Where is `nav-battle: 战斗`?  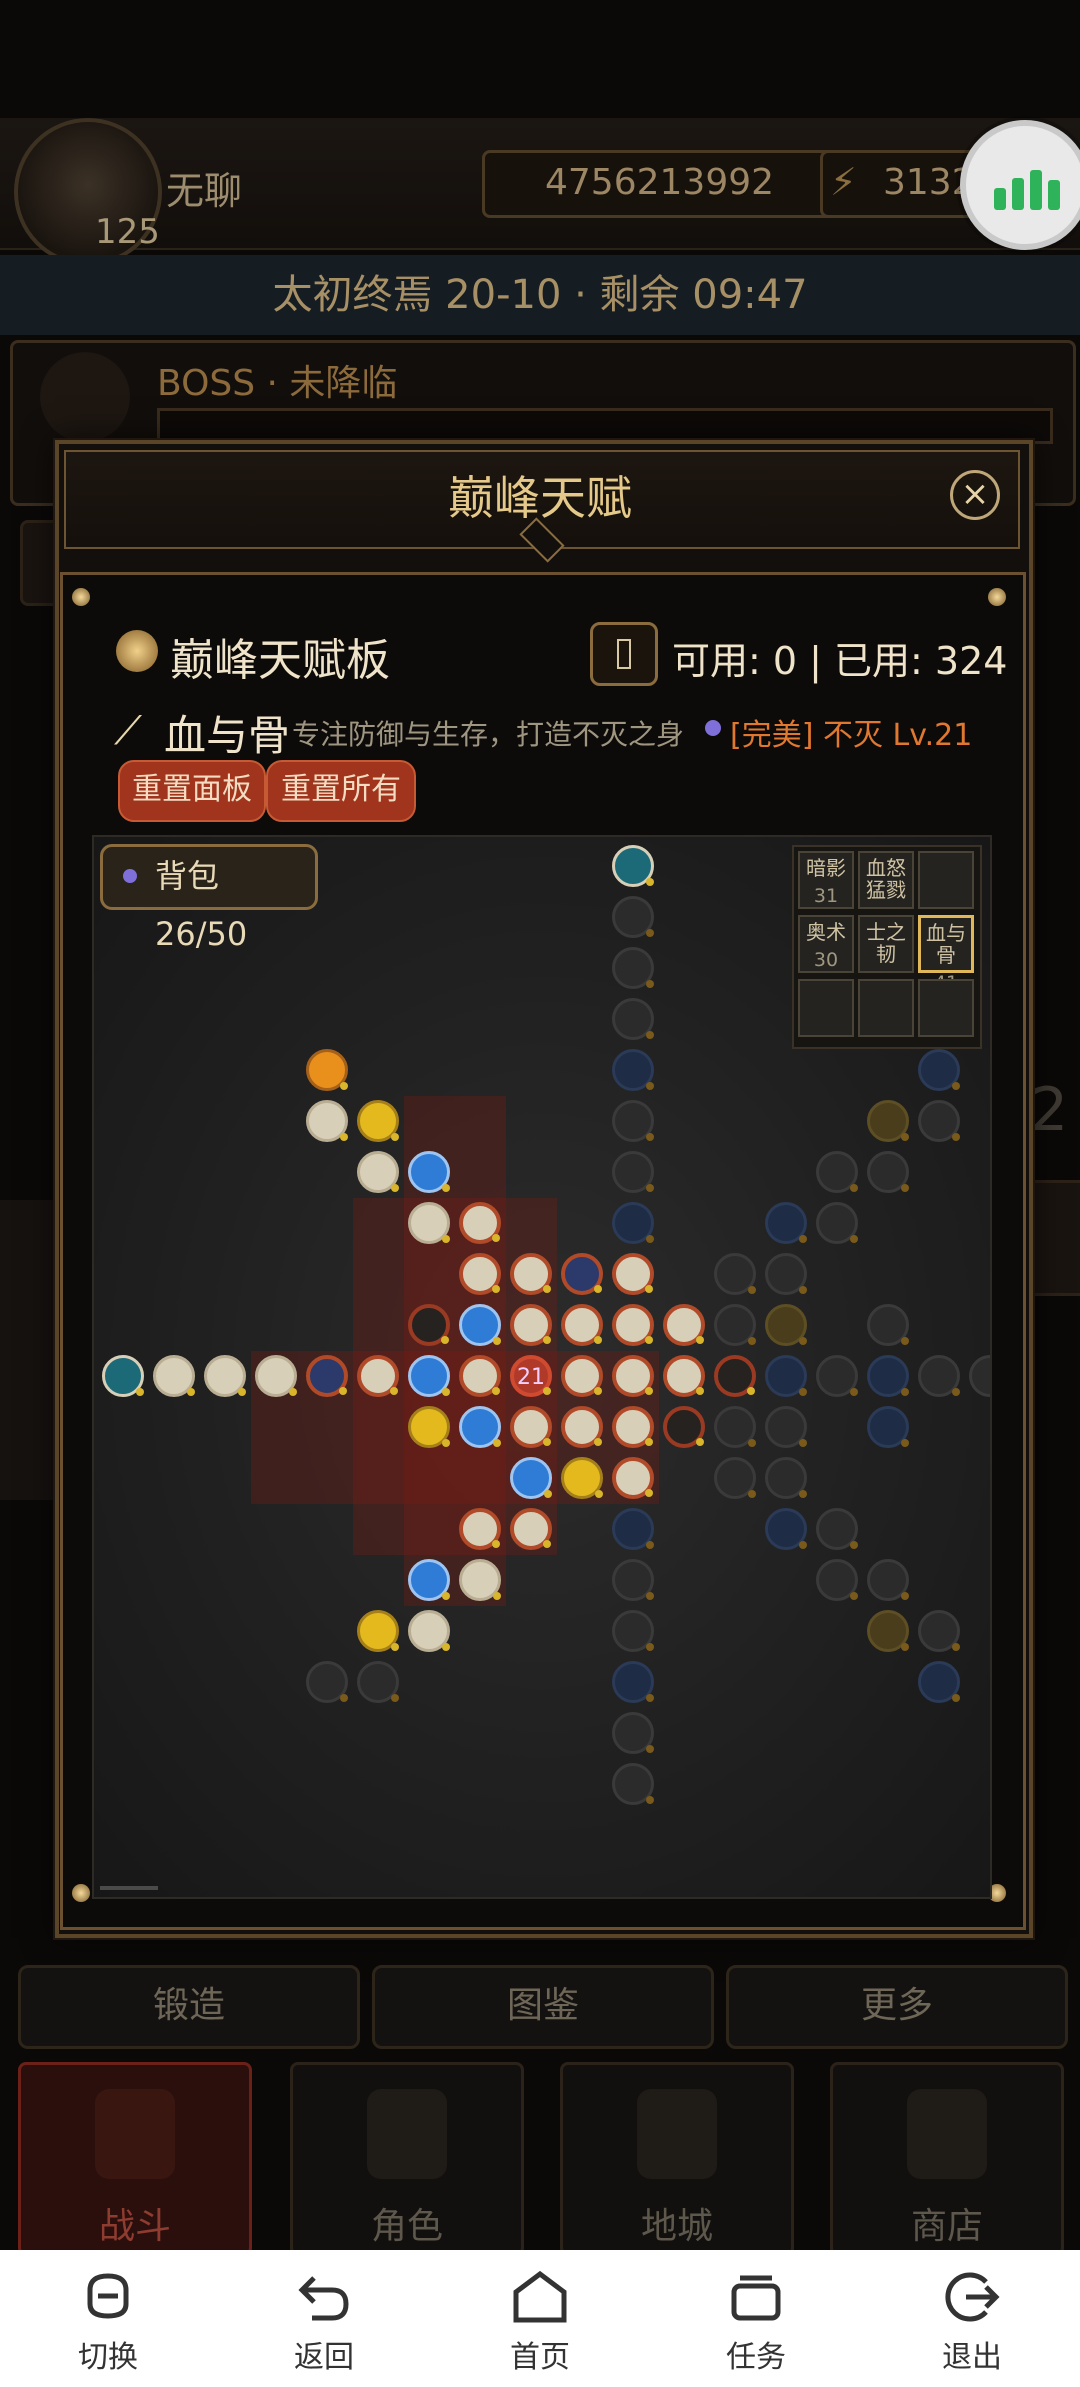
nav-battle: 战斗 is located at coordinates (135, 2159).